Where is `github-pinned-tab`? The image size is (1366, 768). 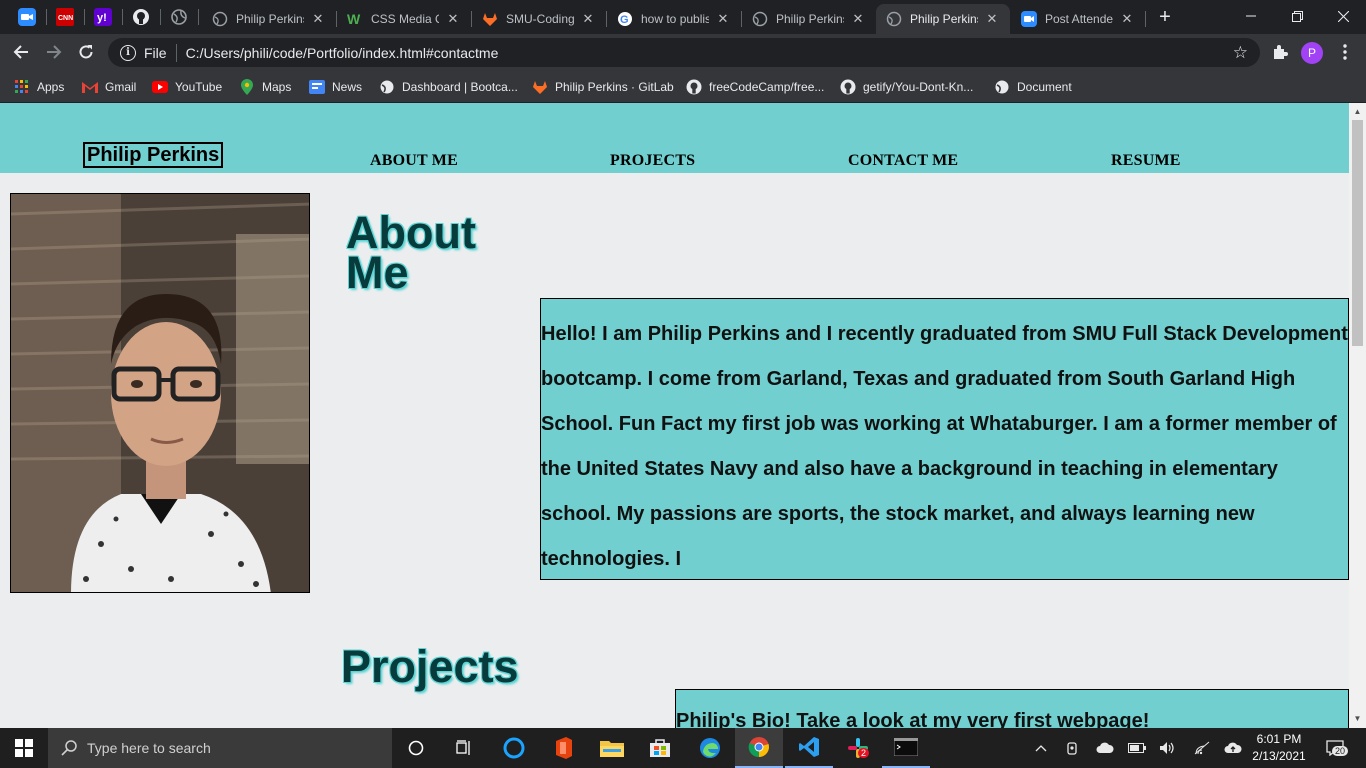 github-pinned-tab is located at coordinates (141, 17).